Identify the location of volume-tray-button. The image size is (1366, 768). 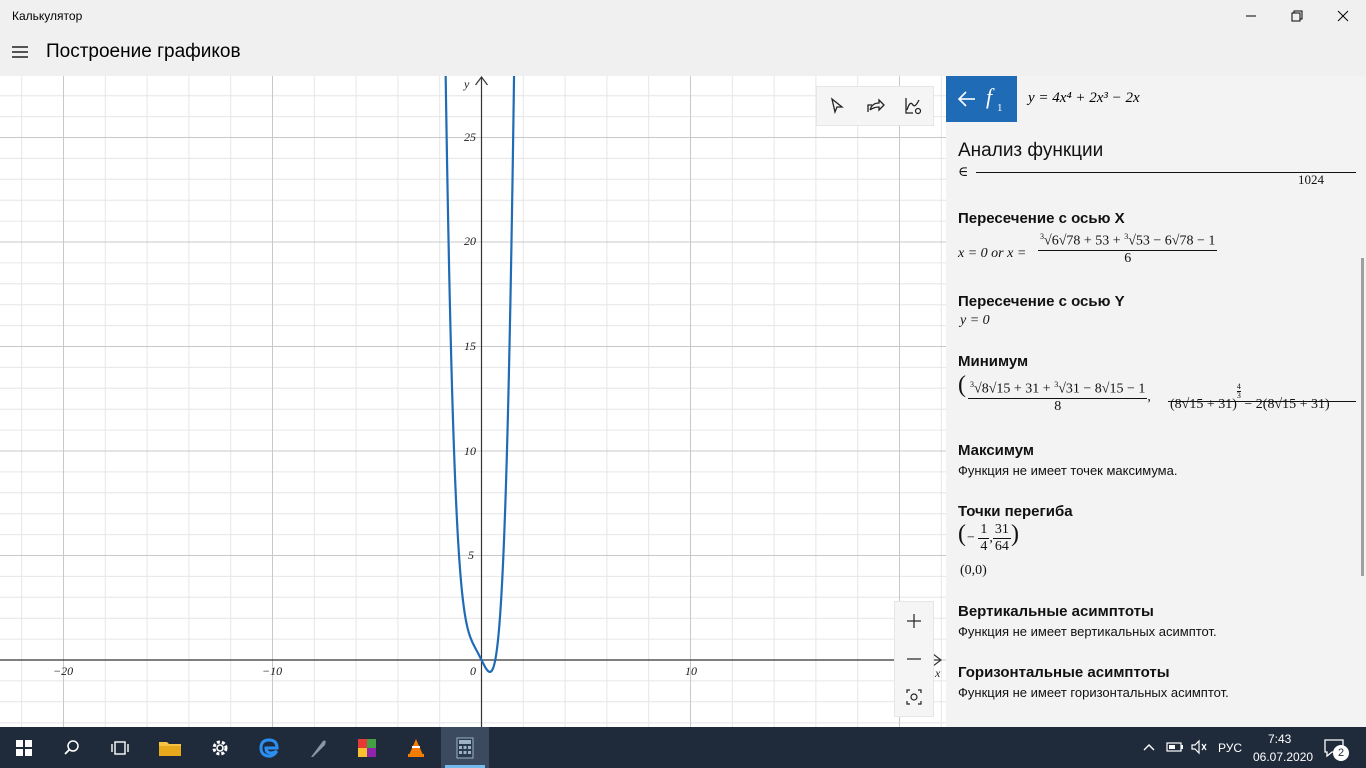
(1199, 749).